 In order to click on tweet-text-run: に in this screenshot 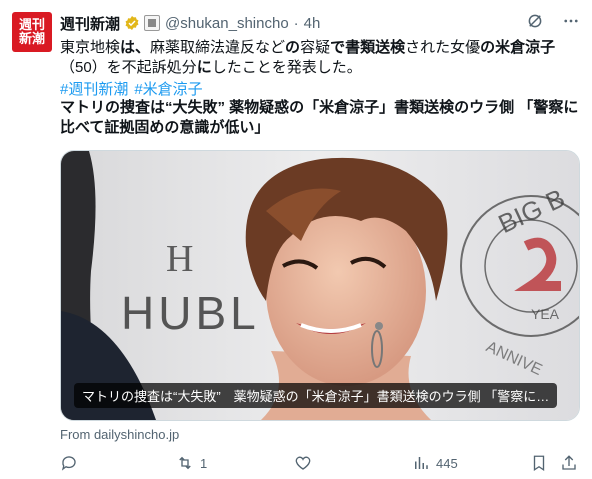, I will do `click(204, 67)`.